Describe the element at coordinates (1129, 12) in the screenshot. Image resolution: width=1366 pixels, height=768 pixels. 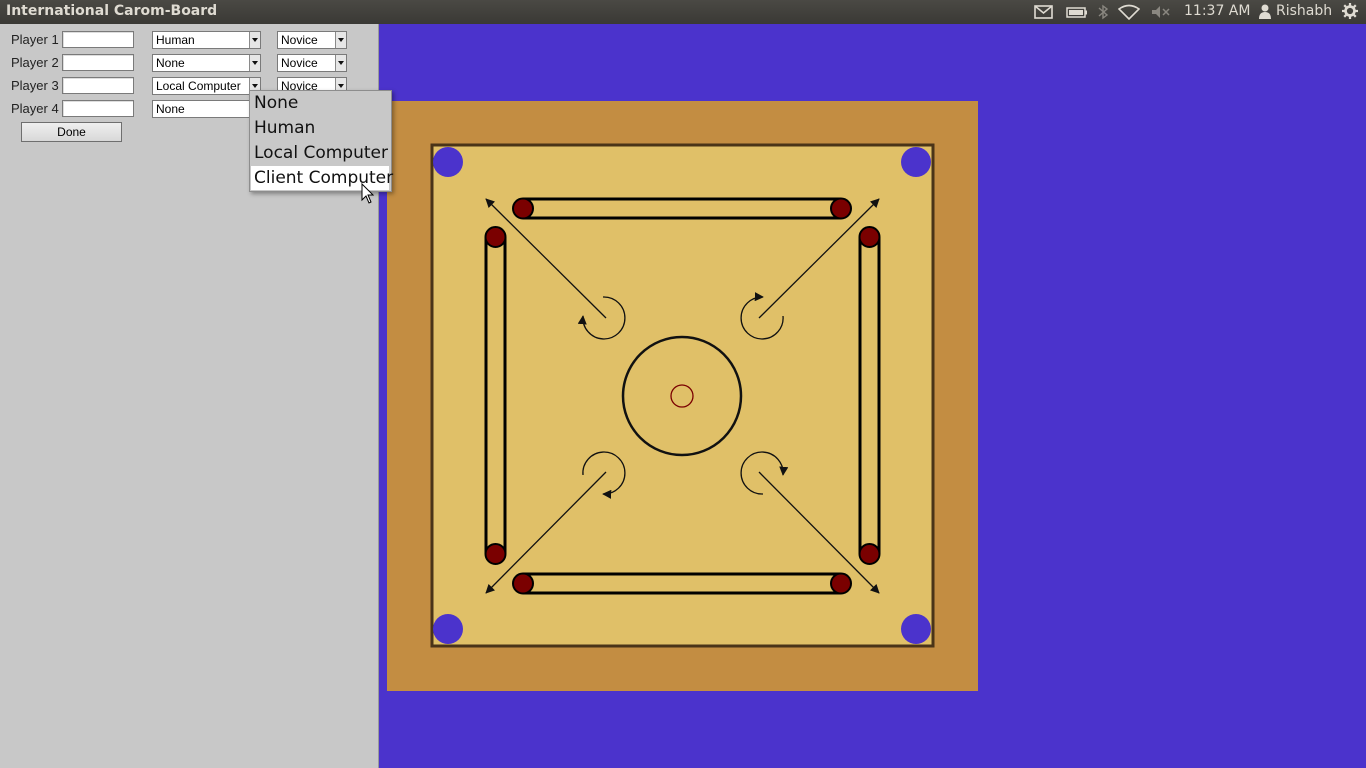
I see `wifi-icon` at that location.